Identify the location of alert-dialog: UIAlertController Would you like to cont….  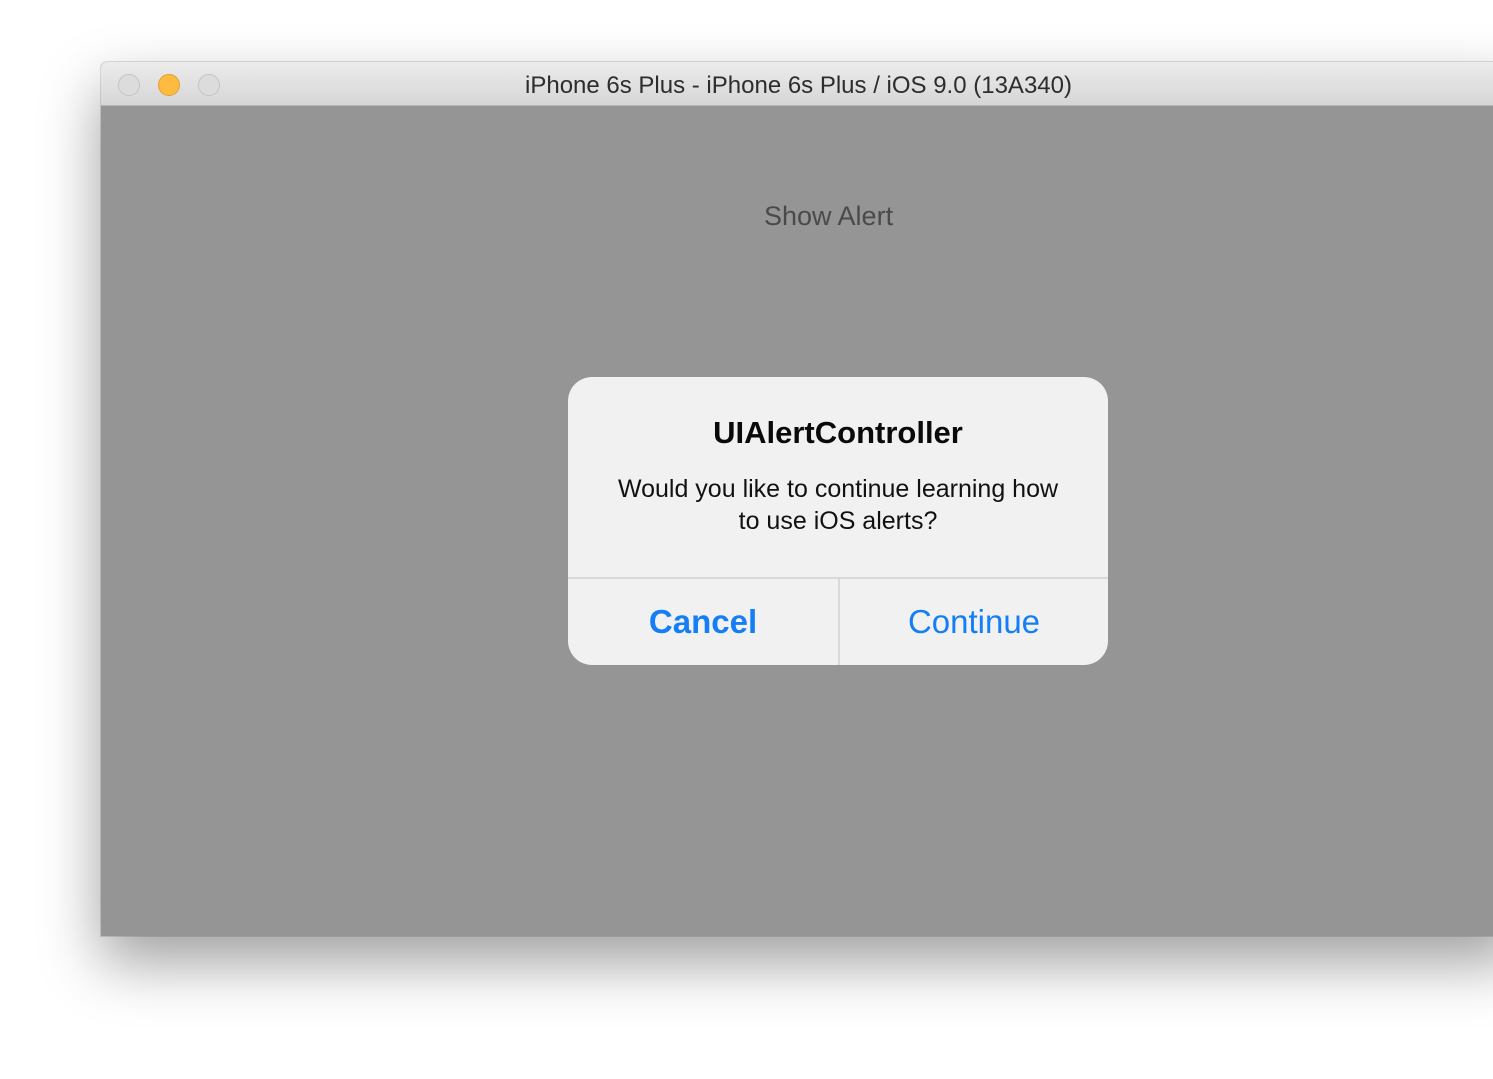
(838, 521).